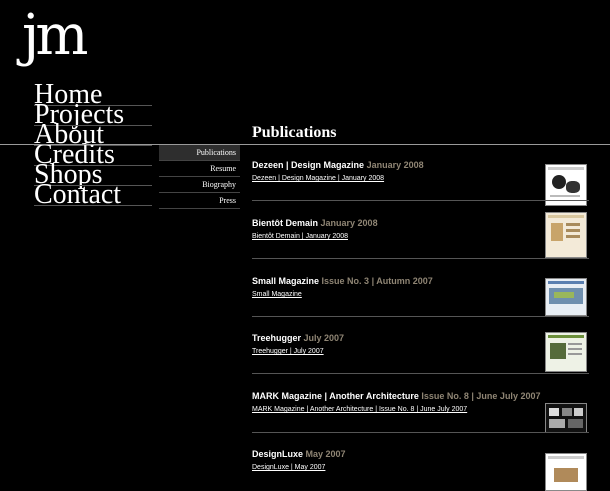  What do you see at coordinates (199, 201) in the screenshot?
I see `sub-nav-item-press: Press` at bounding box center [199, 201].